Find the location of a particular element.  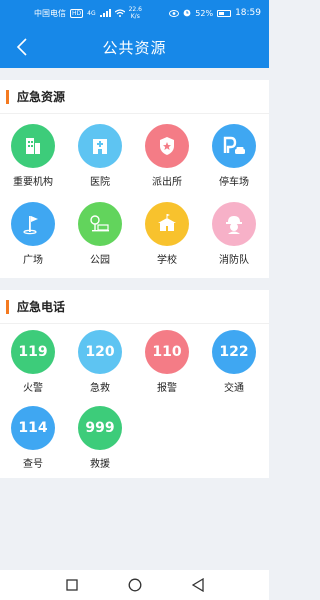

phone-label: 交通 is located at coordinates (234, 388).